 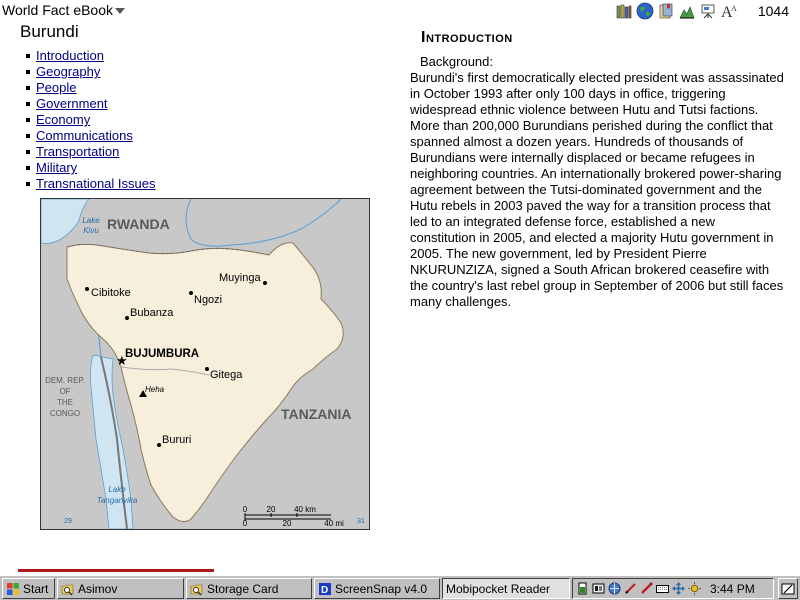 I want to click on city-dot-muyinga, so click(x=265, y=283).